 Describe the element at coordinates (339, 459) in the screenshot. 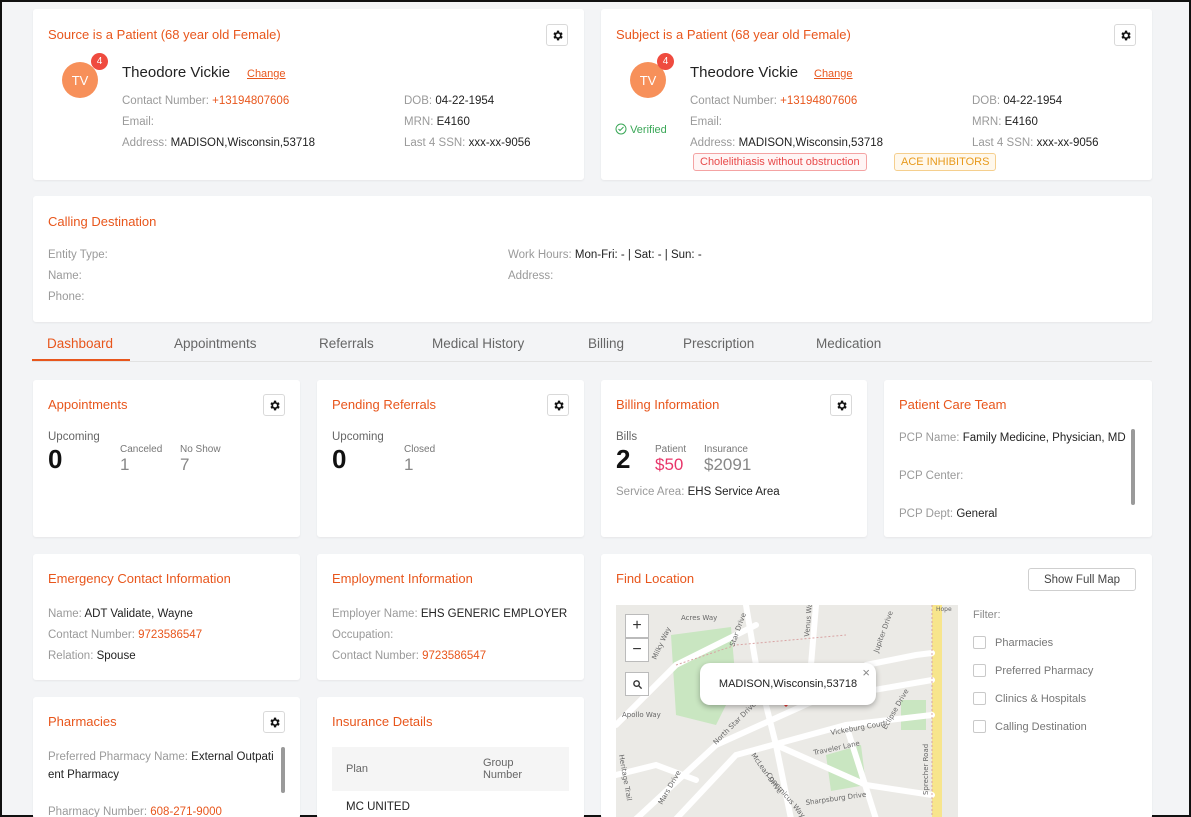

I see `referrals-upcoming-value: 0` at that location.